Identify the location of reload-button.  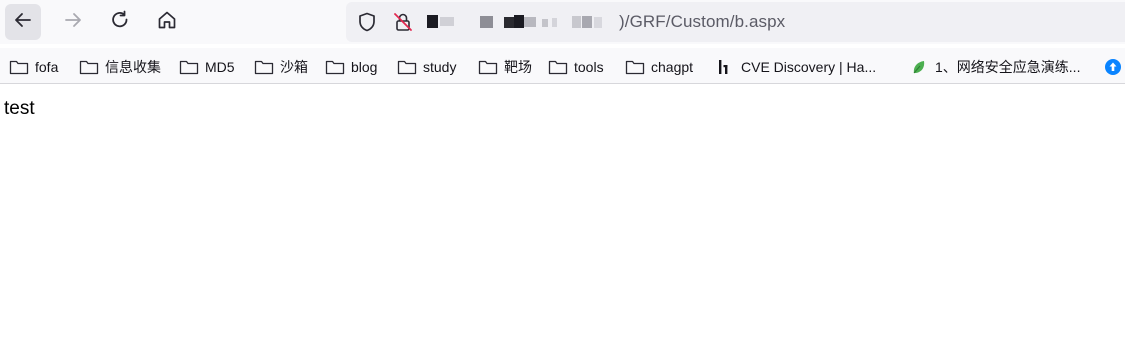
(120, 22).